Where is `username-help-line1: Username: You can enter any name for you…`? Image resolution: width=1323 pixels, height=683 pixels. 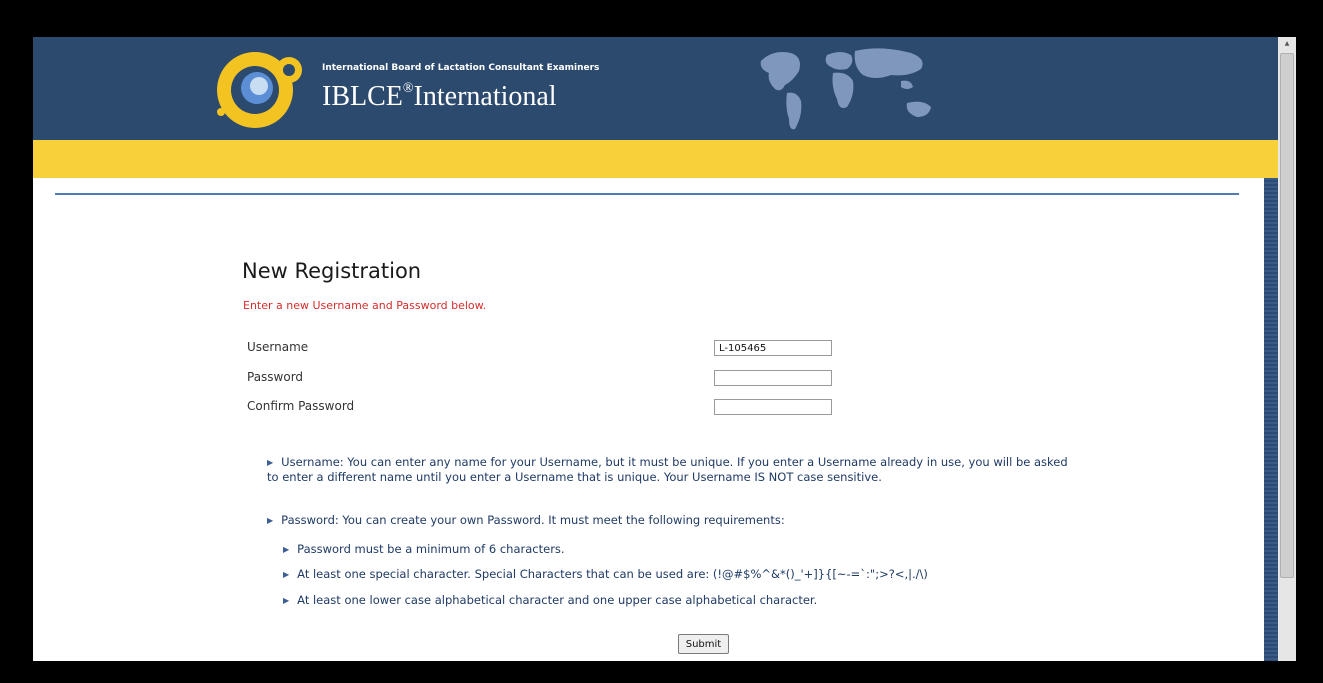 username-help-line1: Username: You can enter any name for you… is located at coordinates (674, 462).